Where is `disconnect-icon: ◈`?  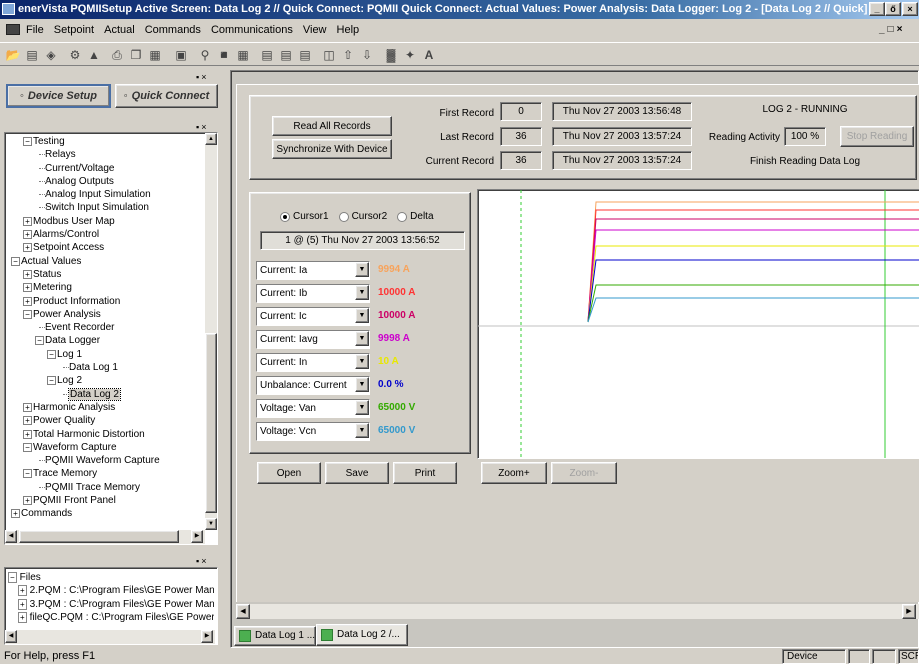 disconnect-icon: ◈ is located at coordinates (51, 55).